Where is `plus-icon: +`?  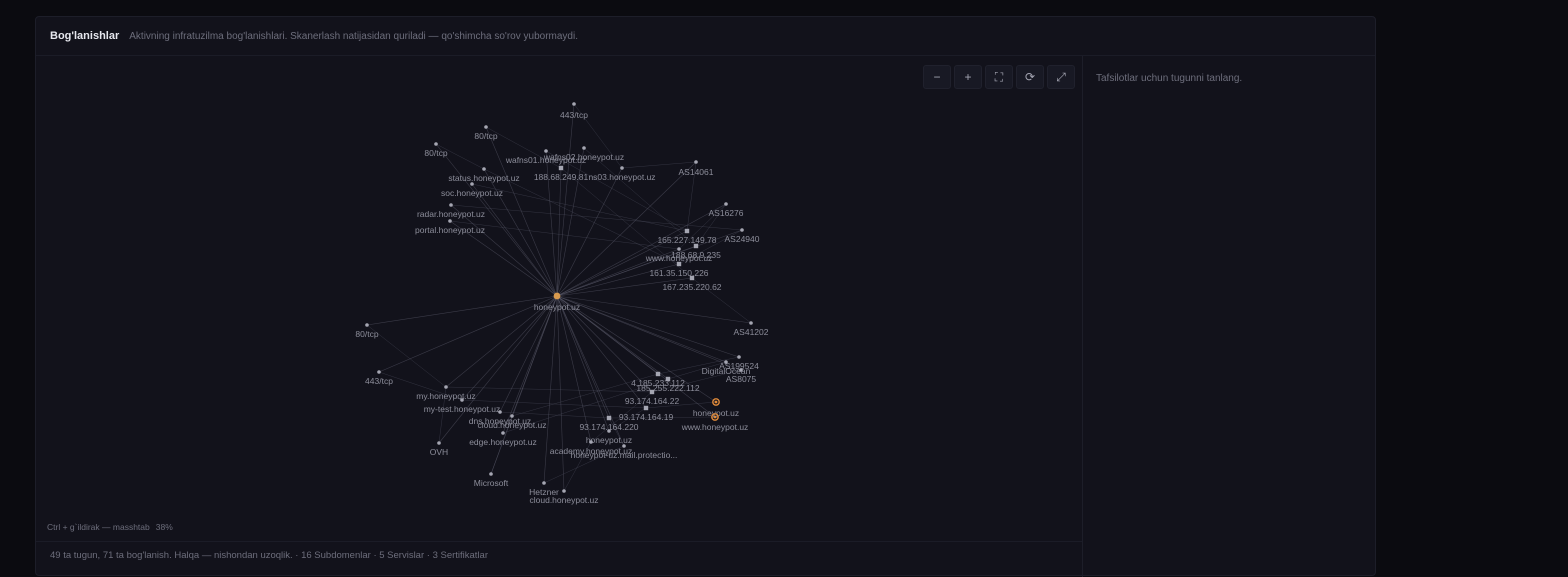 plus-icon: + is located at coordinates (968, 77).